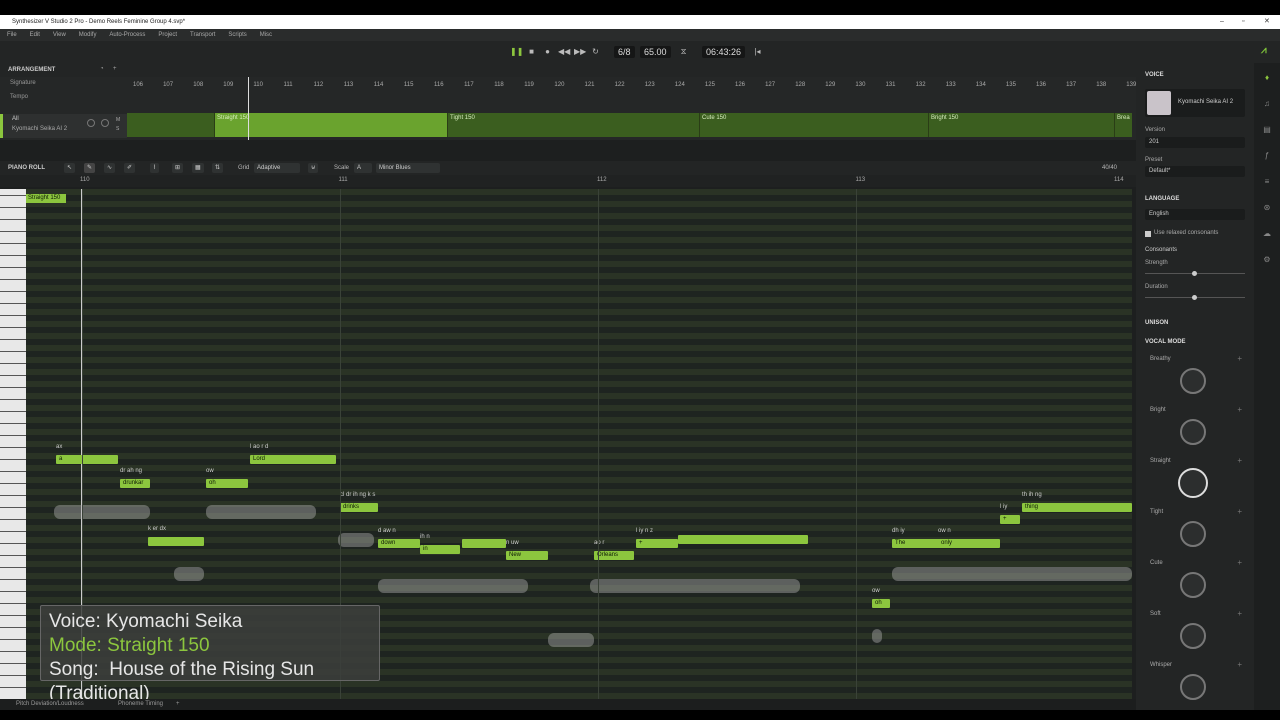 Image resolution: width=1280 pixels, height=720 pixels. Describe the element at coordinates (266, 35) in the screenshot. I see `menu-misc: Misc` at that location.